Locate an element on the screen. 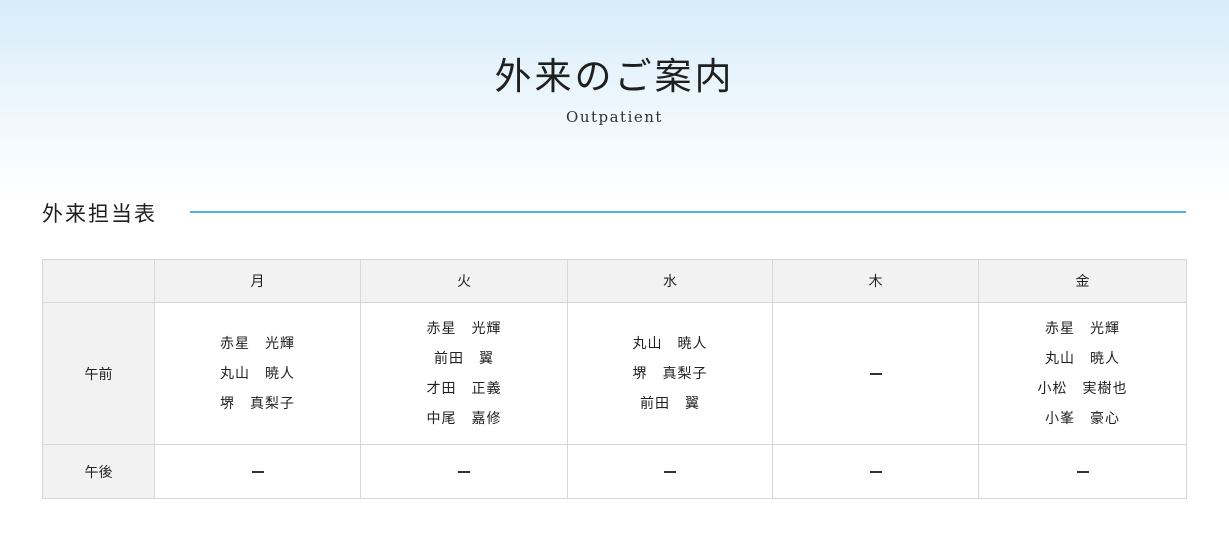 The width and height of the screenshot is (1229, 545). section-title: 外来担当表 is located at coordinates (99, 214).